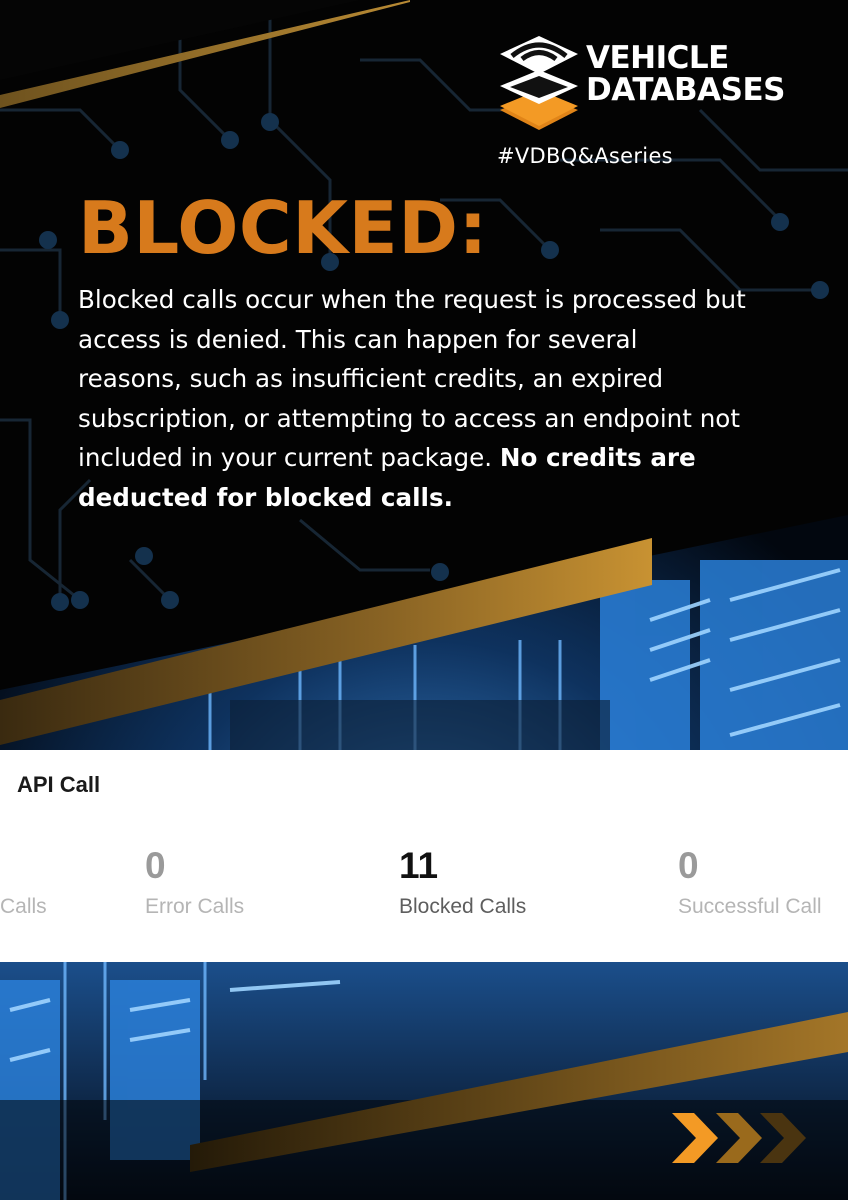 Image resolution: width=848 pixels, height=1200 pixels. Describe the element at coordinates (585, 156) in the screenshot. I see `hashtag: #VDBQ&Aseries` at that location.